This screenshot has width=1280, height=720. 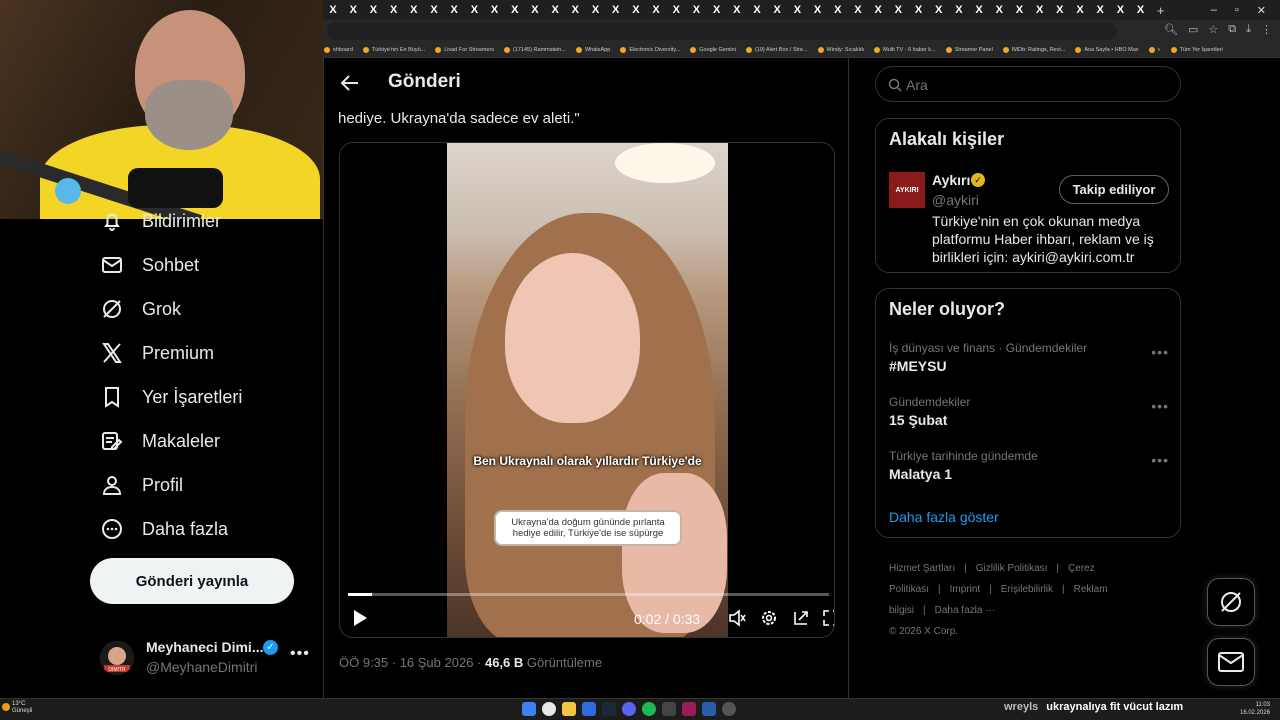 What do you see at coordinates (609, 709) in the screenshot?
I see `steam-icon` at bounding box center [609, 709].